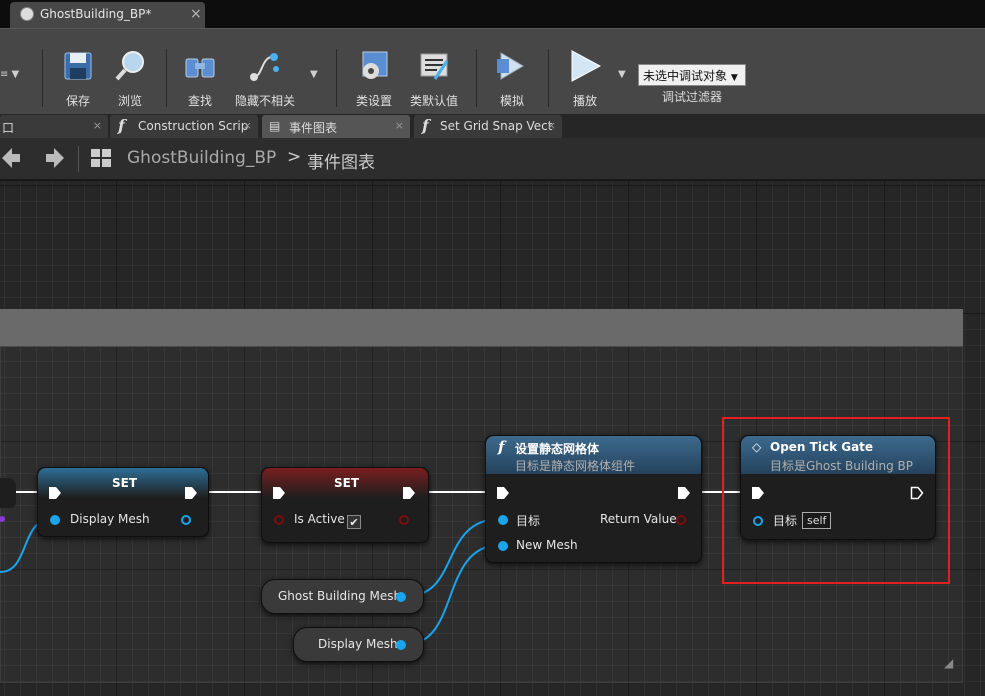 Image resolution: width=985 pixels, height=696 pixels. What do you see at coordinates (345, 505) in the screenshot?
I see `set-is-active-node: SET Is Active ✔` at bounding box center [345, 505].